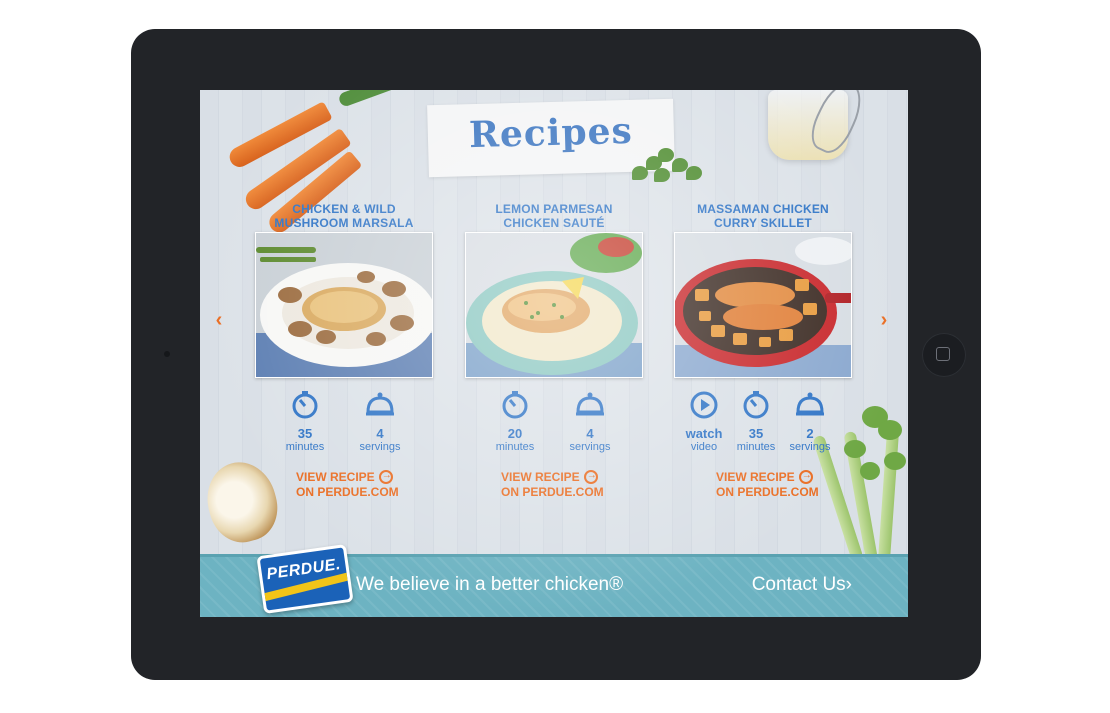  I want to click on watch-video: watch video, so click(704, 422).